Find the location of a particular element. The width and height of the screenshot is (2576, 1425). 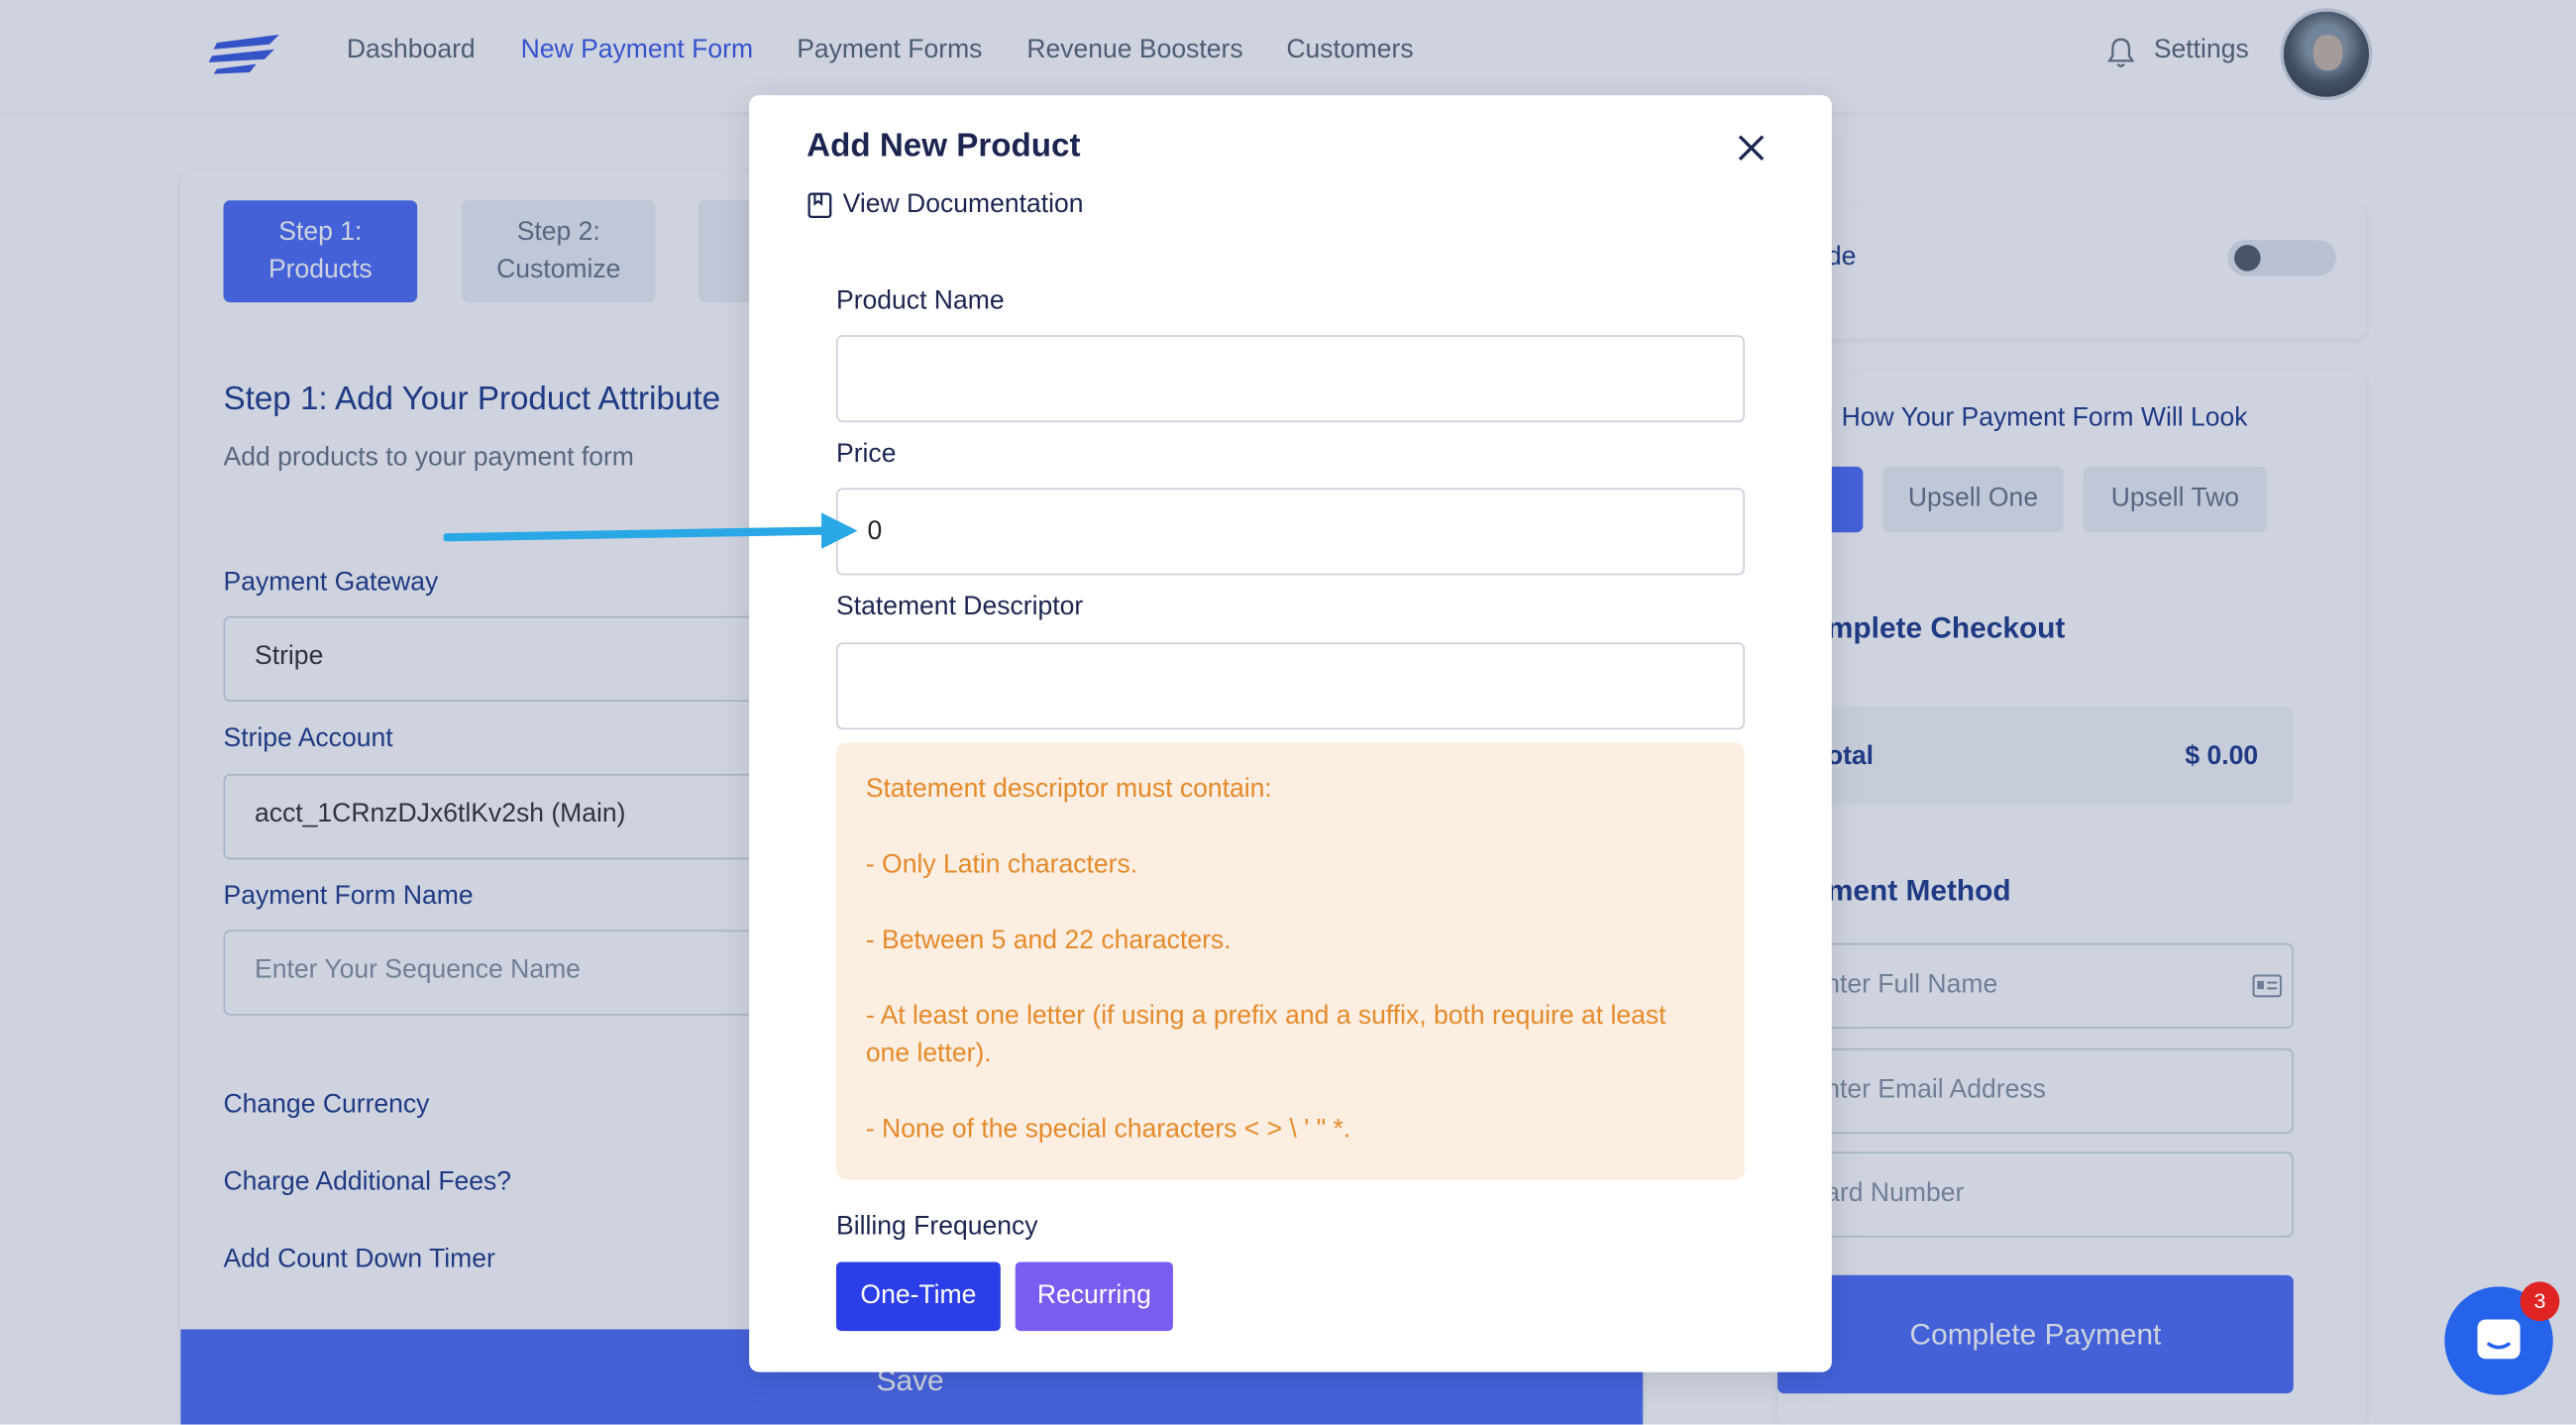

price-label: Price is located at coordinates (866, 454).